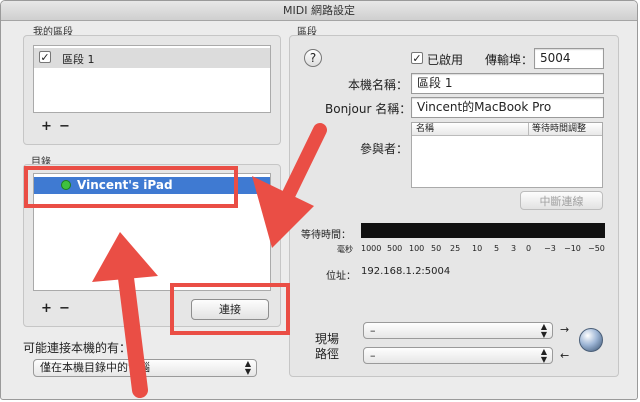  What do you see at coordinates (133, 334) in the screenshot?
I see `annotation-arrow-up-icon` at bounding box center [133, 334].